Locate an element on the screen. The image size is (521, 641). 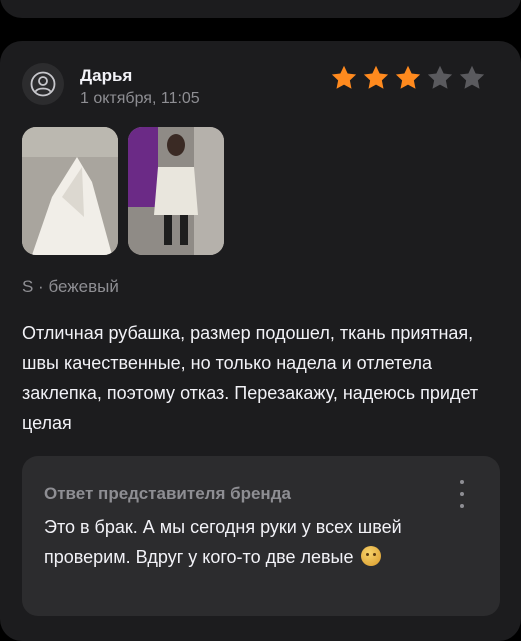
previous-review-card is located at coordinates (260, 9).